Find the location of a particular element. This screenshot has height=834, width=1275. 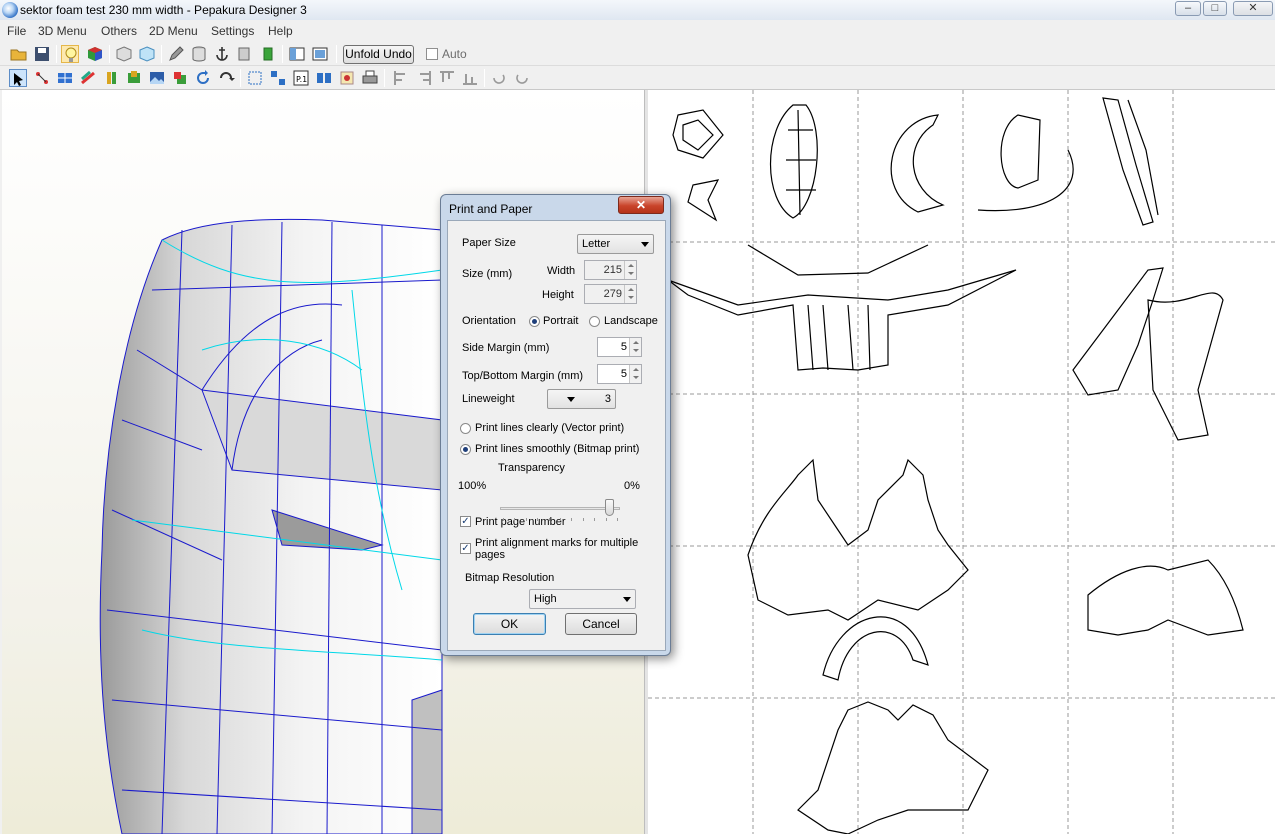

svg-text: P.1 is located at coordinates (301, 79).